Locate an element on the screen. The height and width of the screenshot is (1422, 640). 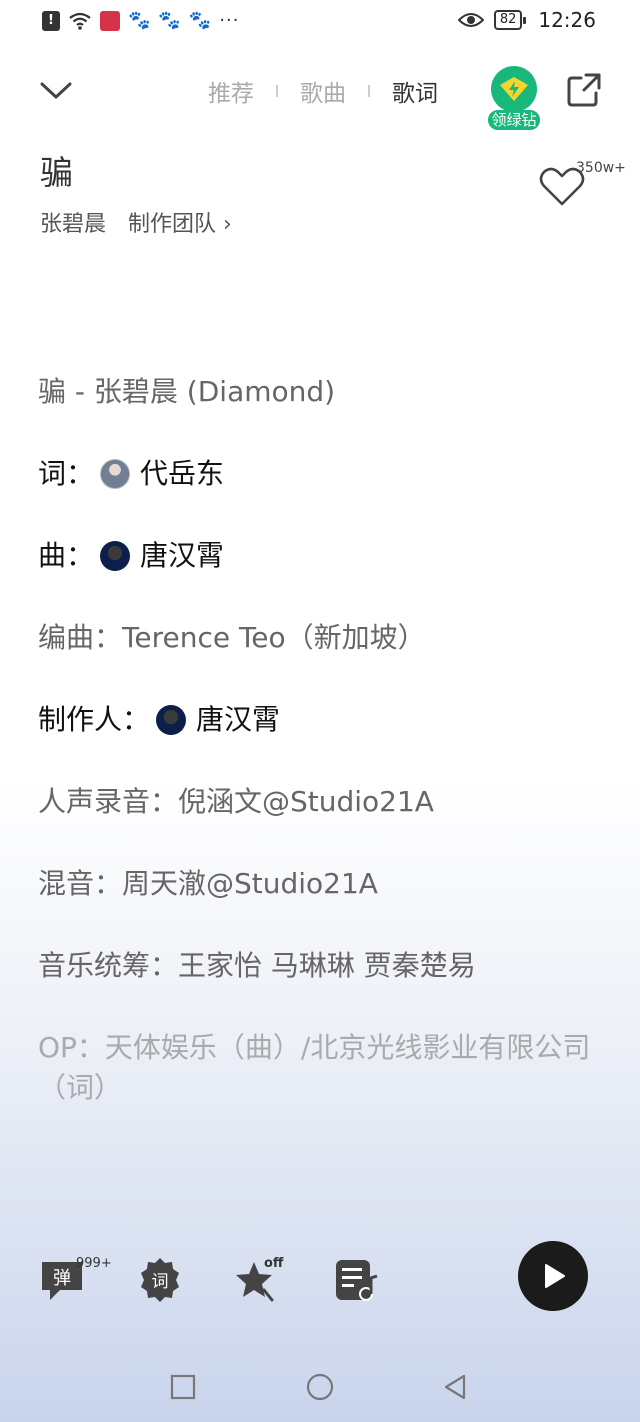
playlist-lyrics-icon is located at coordinates (356, 1280).